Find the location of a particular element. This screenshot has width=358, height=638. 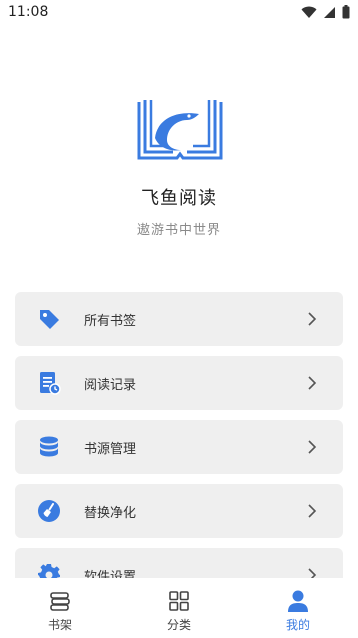

menu-item-label: 书源管理 is located at coordinates (110, 449).